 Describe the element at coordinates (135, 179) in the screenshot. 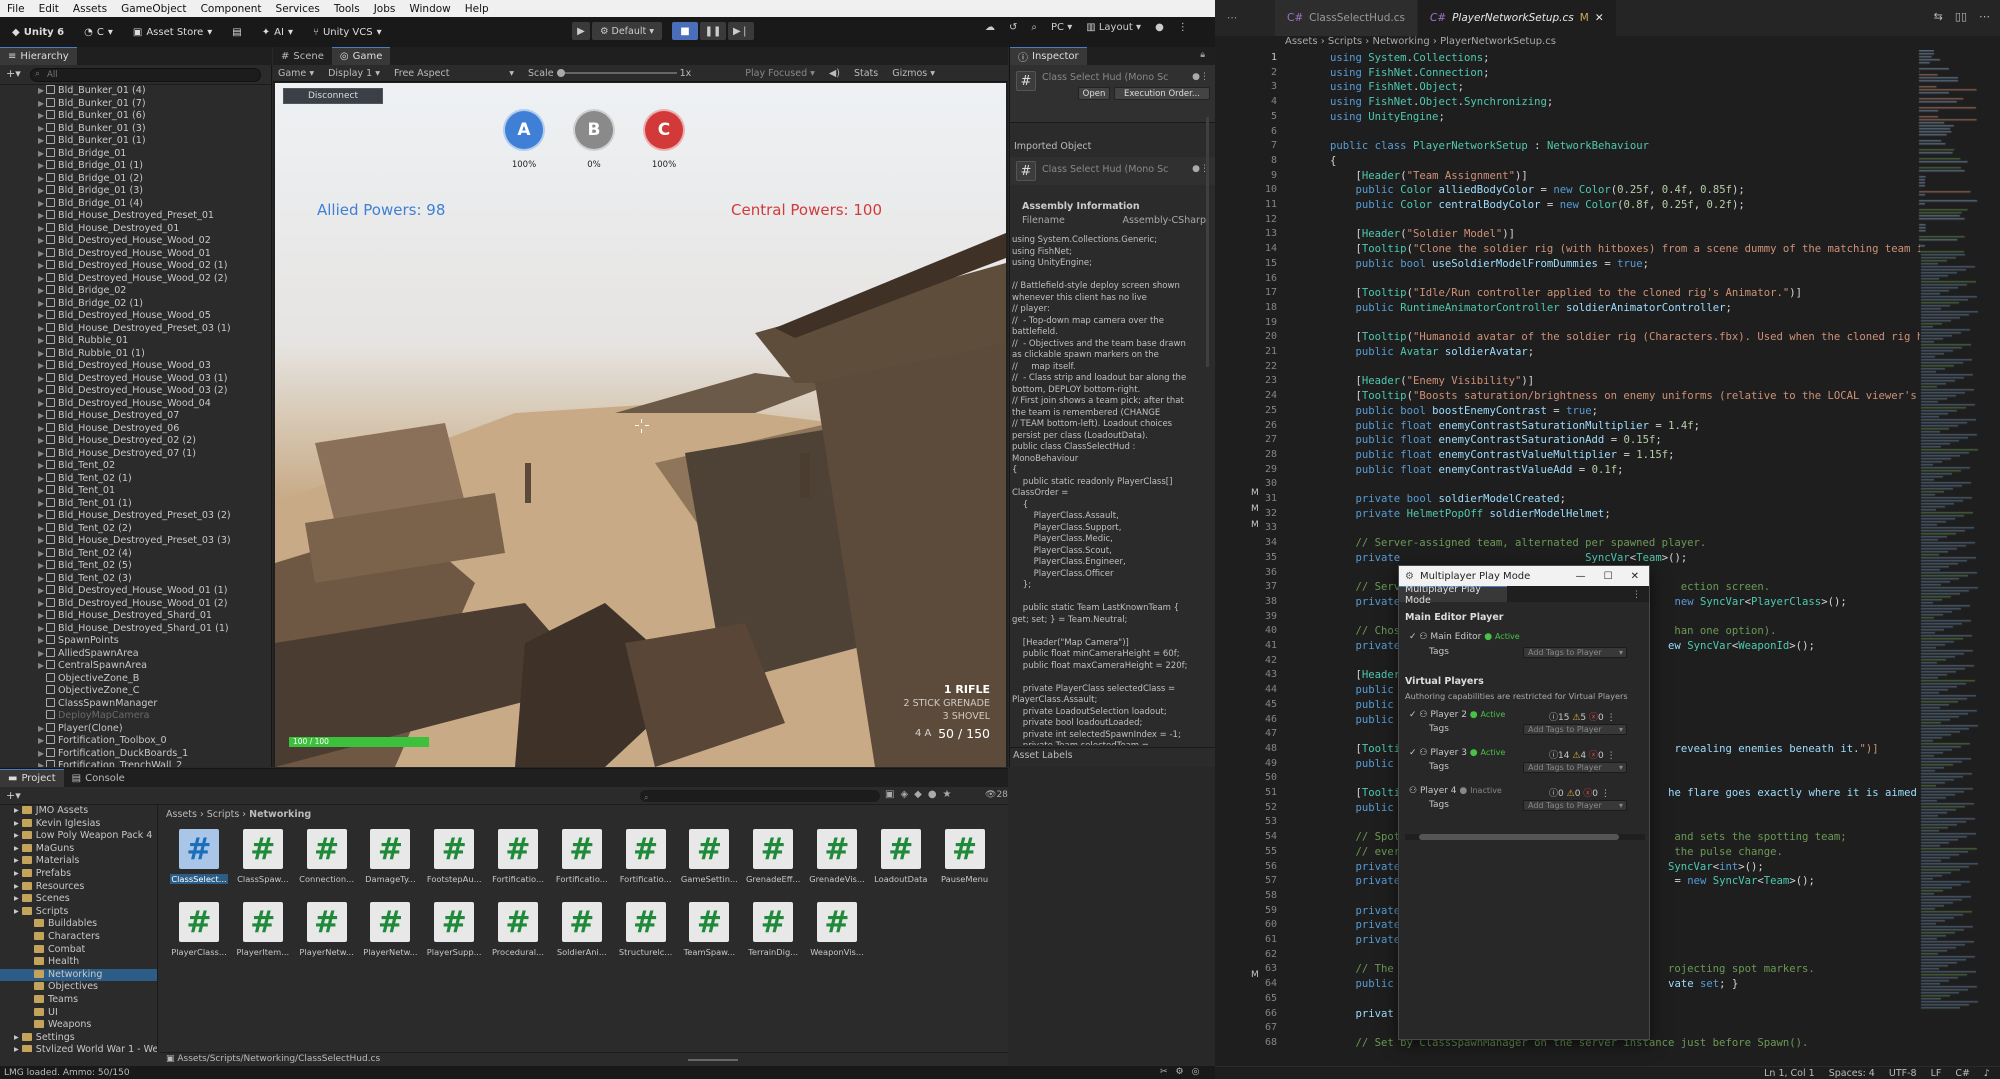

I see `hierarchy-item: ▶ Bld_Bridge_01 (2)` at that location.